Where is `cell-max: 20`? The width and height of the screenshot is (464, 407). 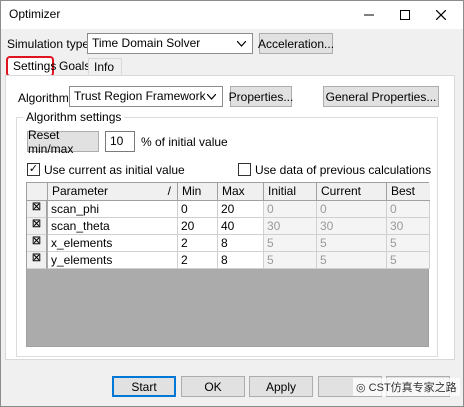 cell-max: 20 is located at coordinates (241, 209).